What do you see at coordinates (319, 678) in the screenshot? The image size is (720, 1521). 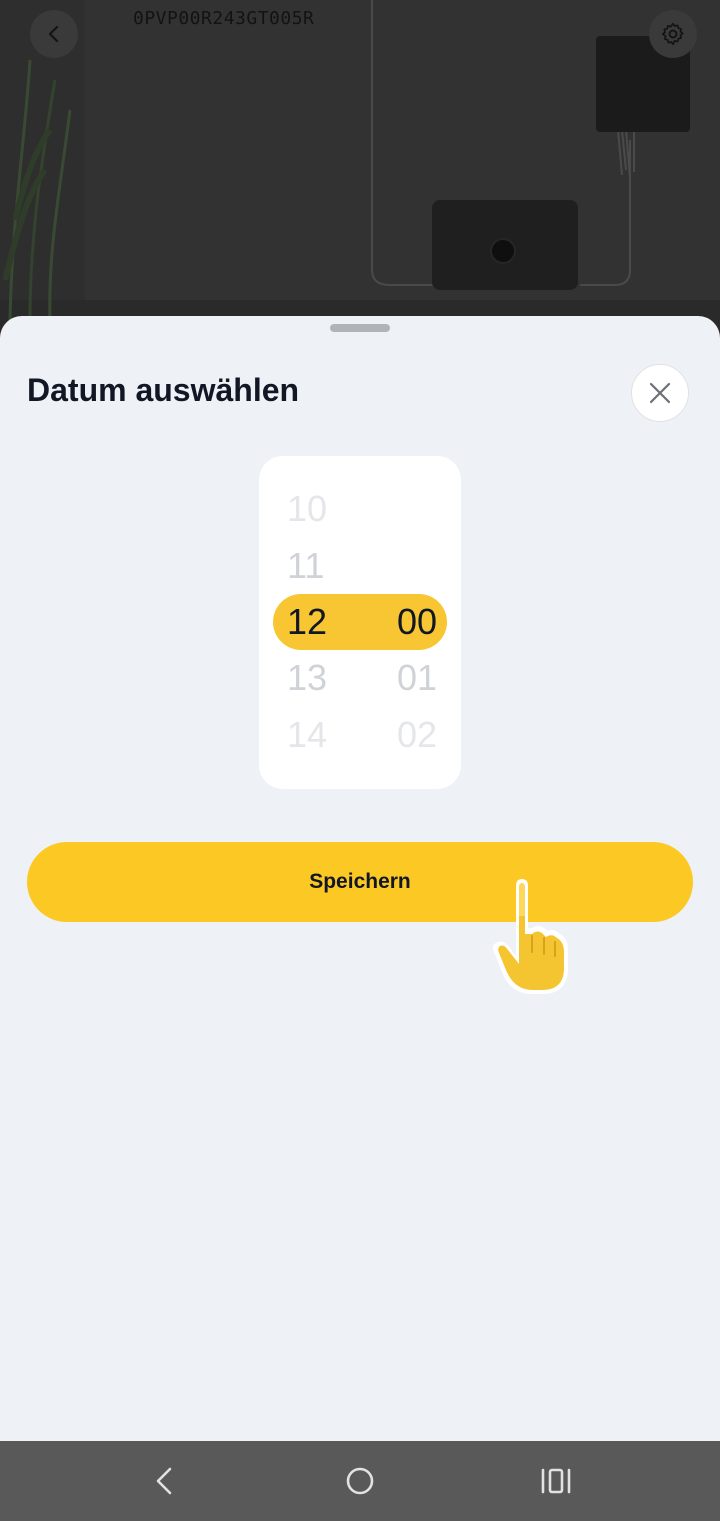 I see `hour-option: 13` at bounding box center [319, 678].